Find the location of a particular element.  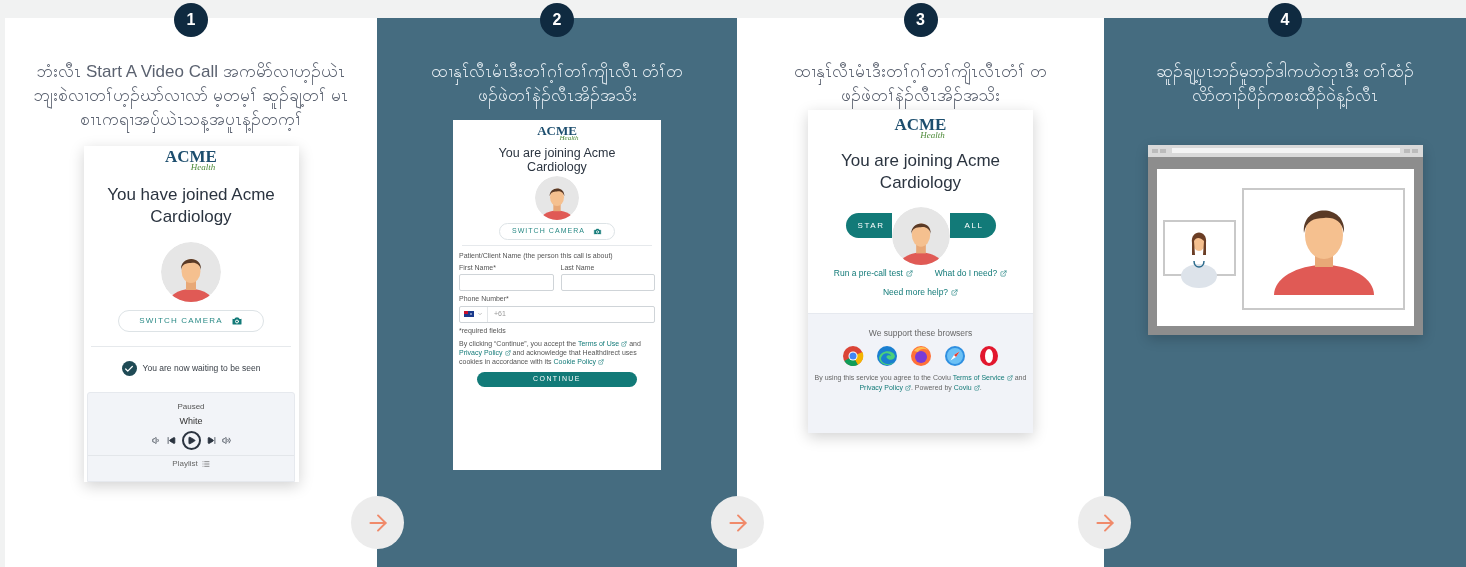

start-video-call-button: ALL is located at coordinates (972, 225).